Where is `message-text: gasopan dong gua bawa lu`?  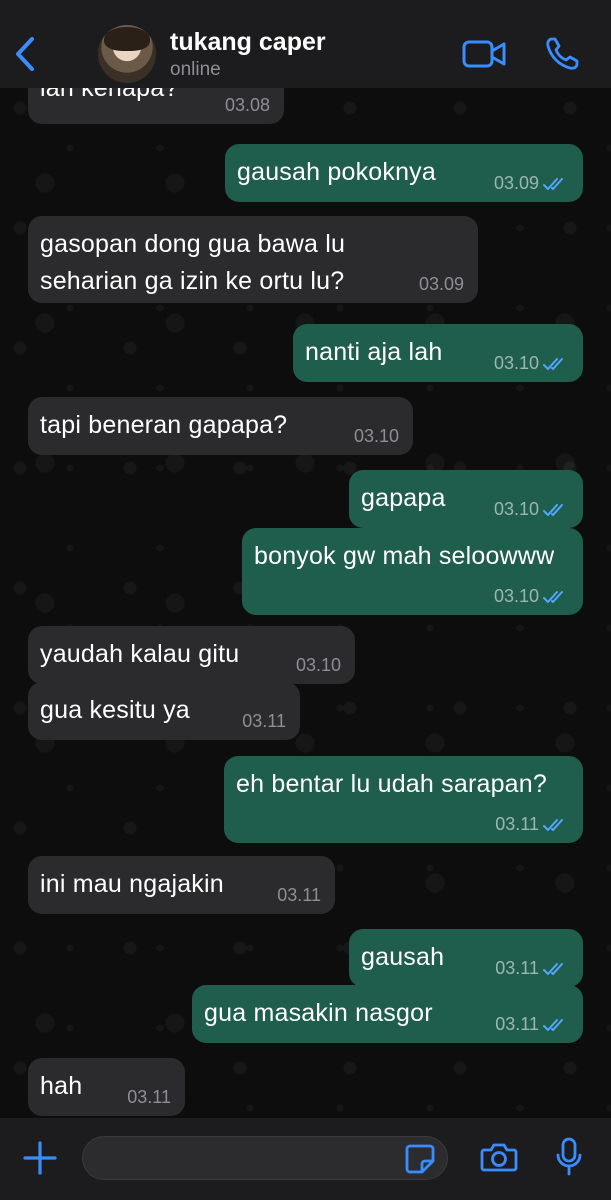
message-text: gasopan dong gua bawa lu is located at coordinates (193, 244).